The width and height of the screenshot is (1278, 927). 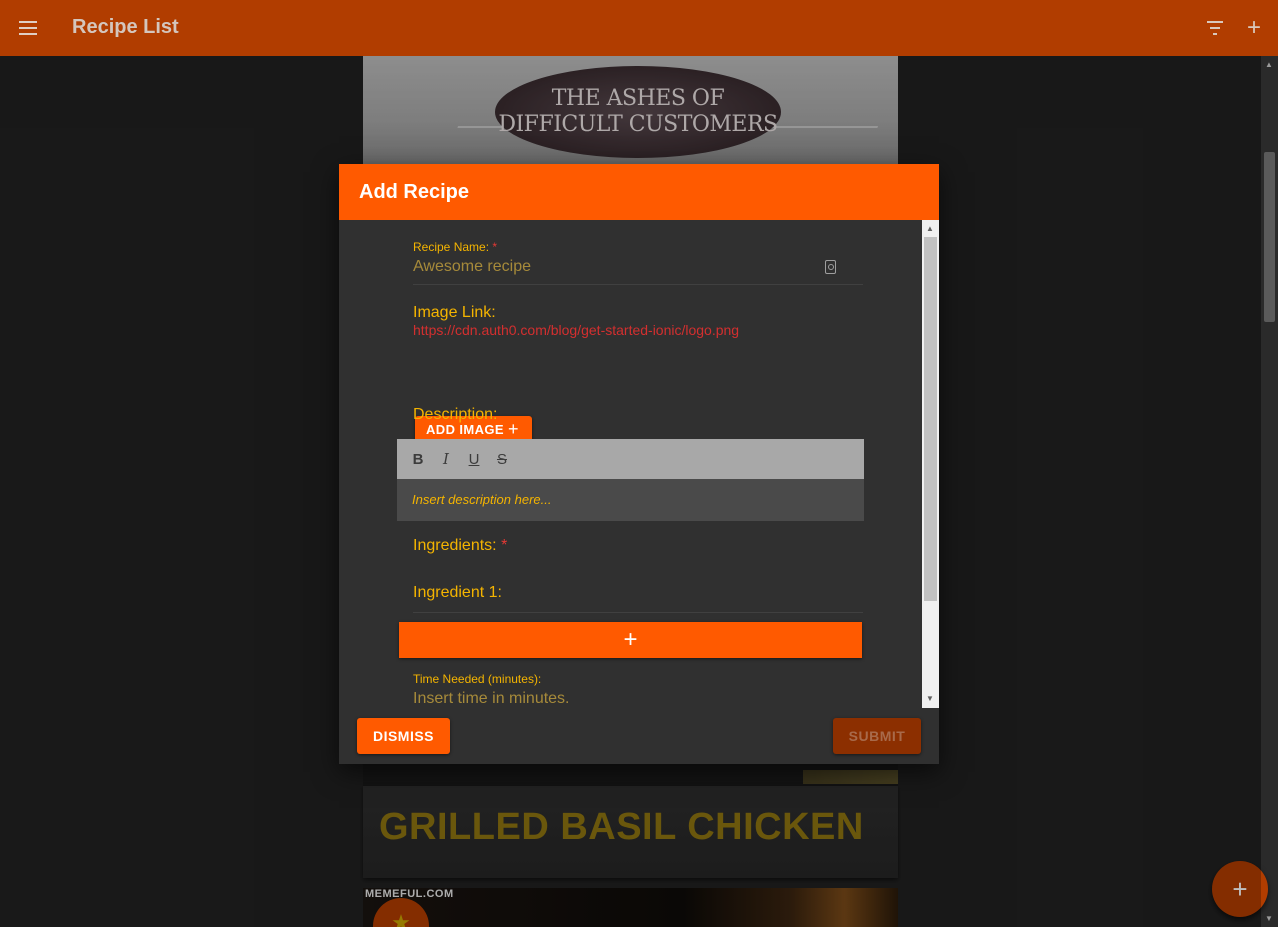 I want to click on underline-button: U, so click(x=474, y=459).